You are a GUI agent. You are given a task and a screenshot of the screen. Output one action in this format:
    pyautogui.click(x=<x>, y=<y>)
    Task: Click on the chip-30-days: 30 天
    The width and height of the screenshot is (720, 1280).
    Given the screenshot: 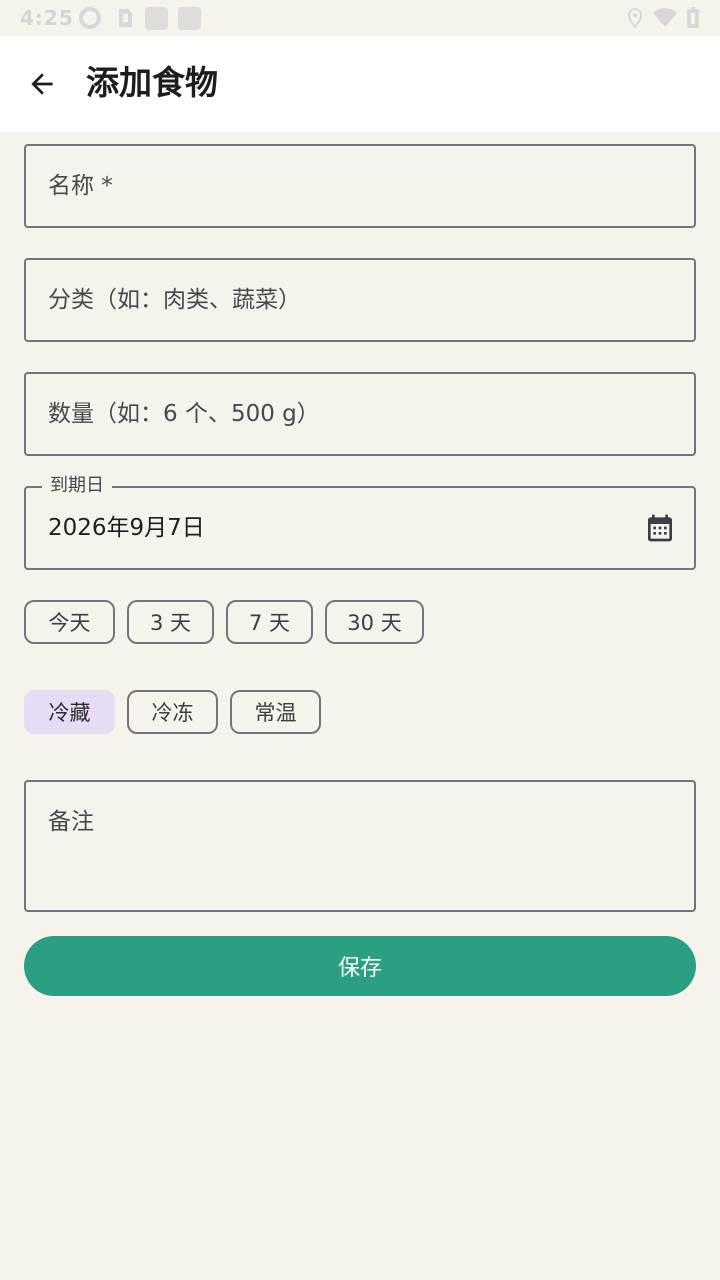 What is the action you would take?
    pyautogui.click(x=374, y=622)
    